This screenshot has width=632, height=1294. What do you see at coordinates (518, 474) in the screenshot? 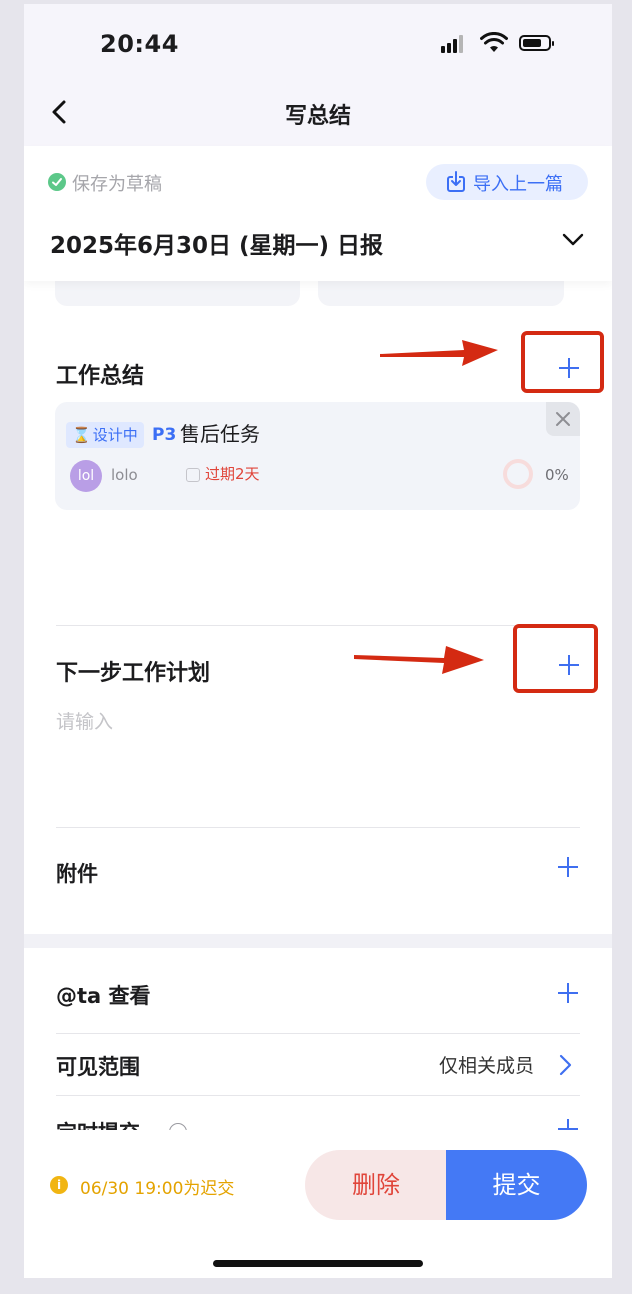
I see `progress-ring-icon` at bounding box center [518, 474].